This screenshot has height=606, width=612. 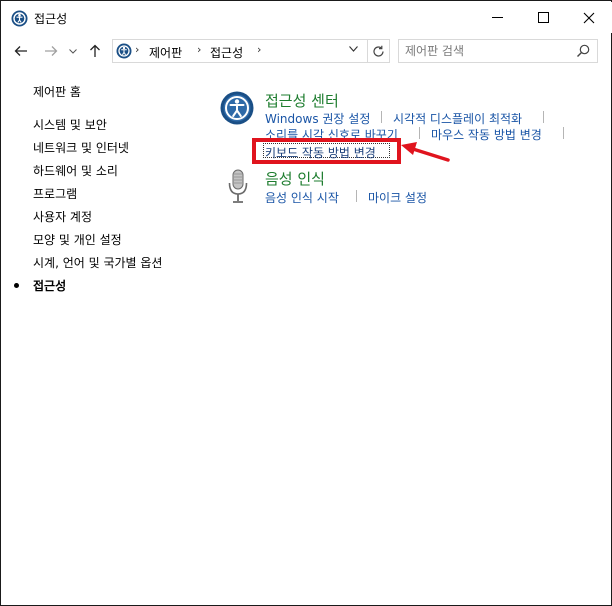 I want to click on navigation-bar: › 제어판 › 접근성 ›, so click(x=307, y=51).